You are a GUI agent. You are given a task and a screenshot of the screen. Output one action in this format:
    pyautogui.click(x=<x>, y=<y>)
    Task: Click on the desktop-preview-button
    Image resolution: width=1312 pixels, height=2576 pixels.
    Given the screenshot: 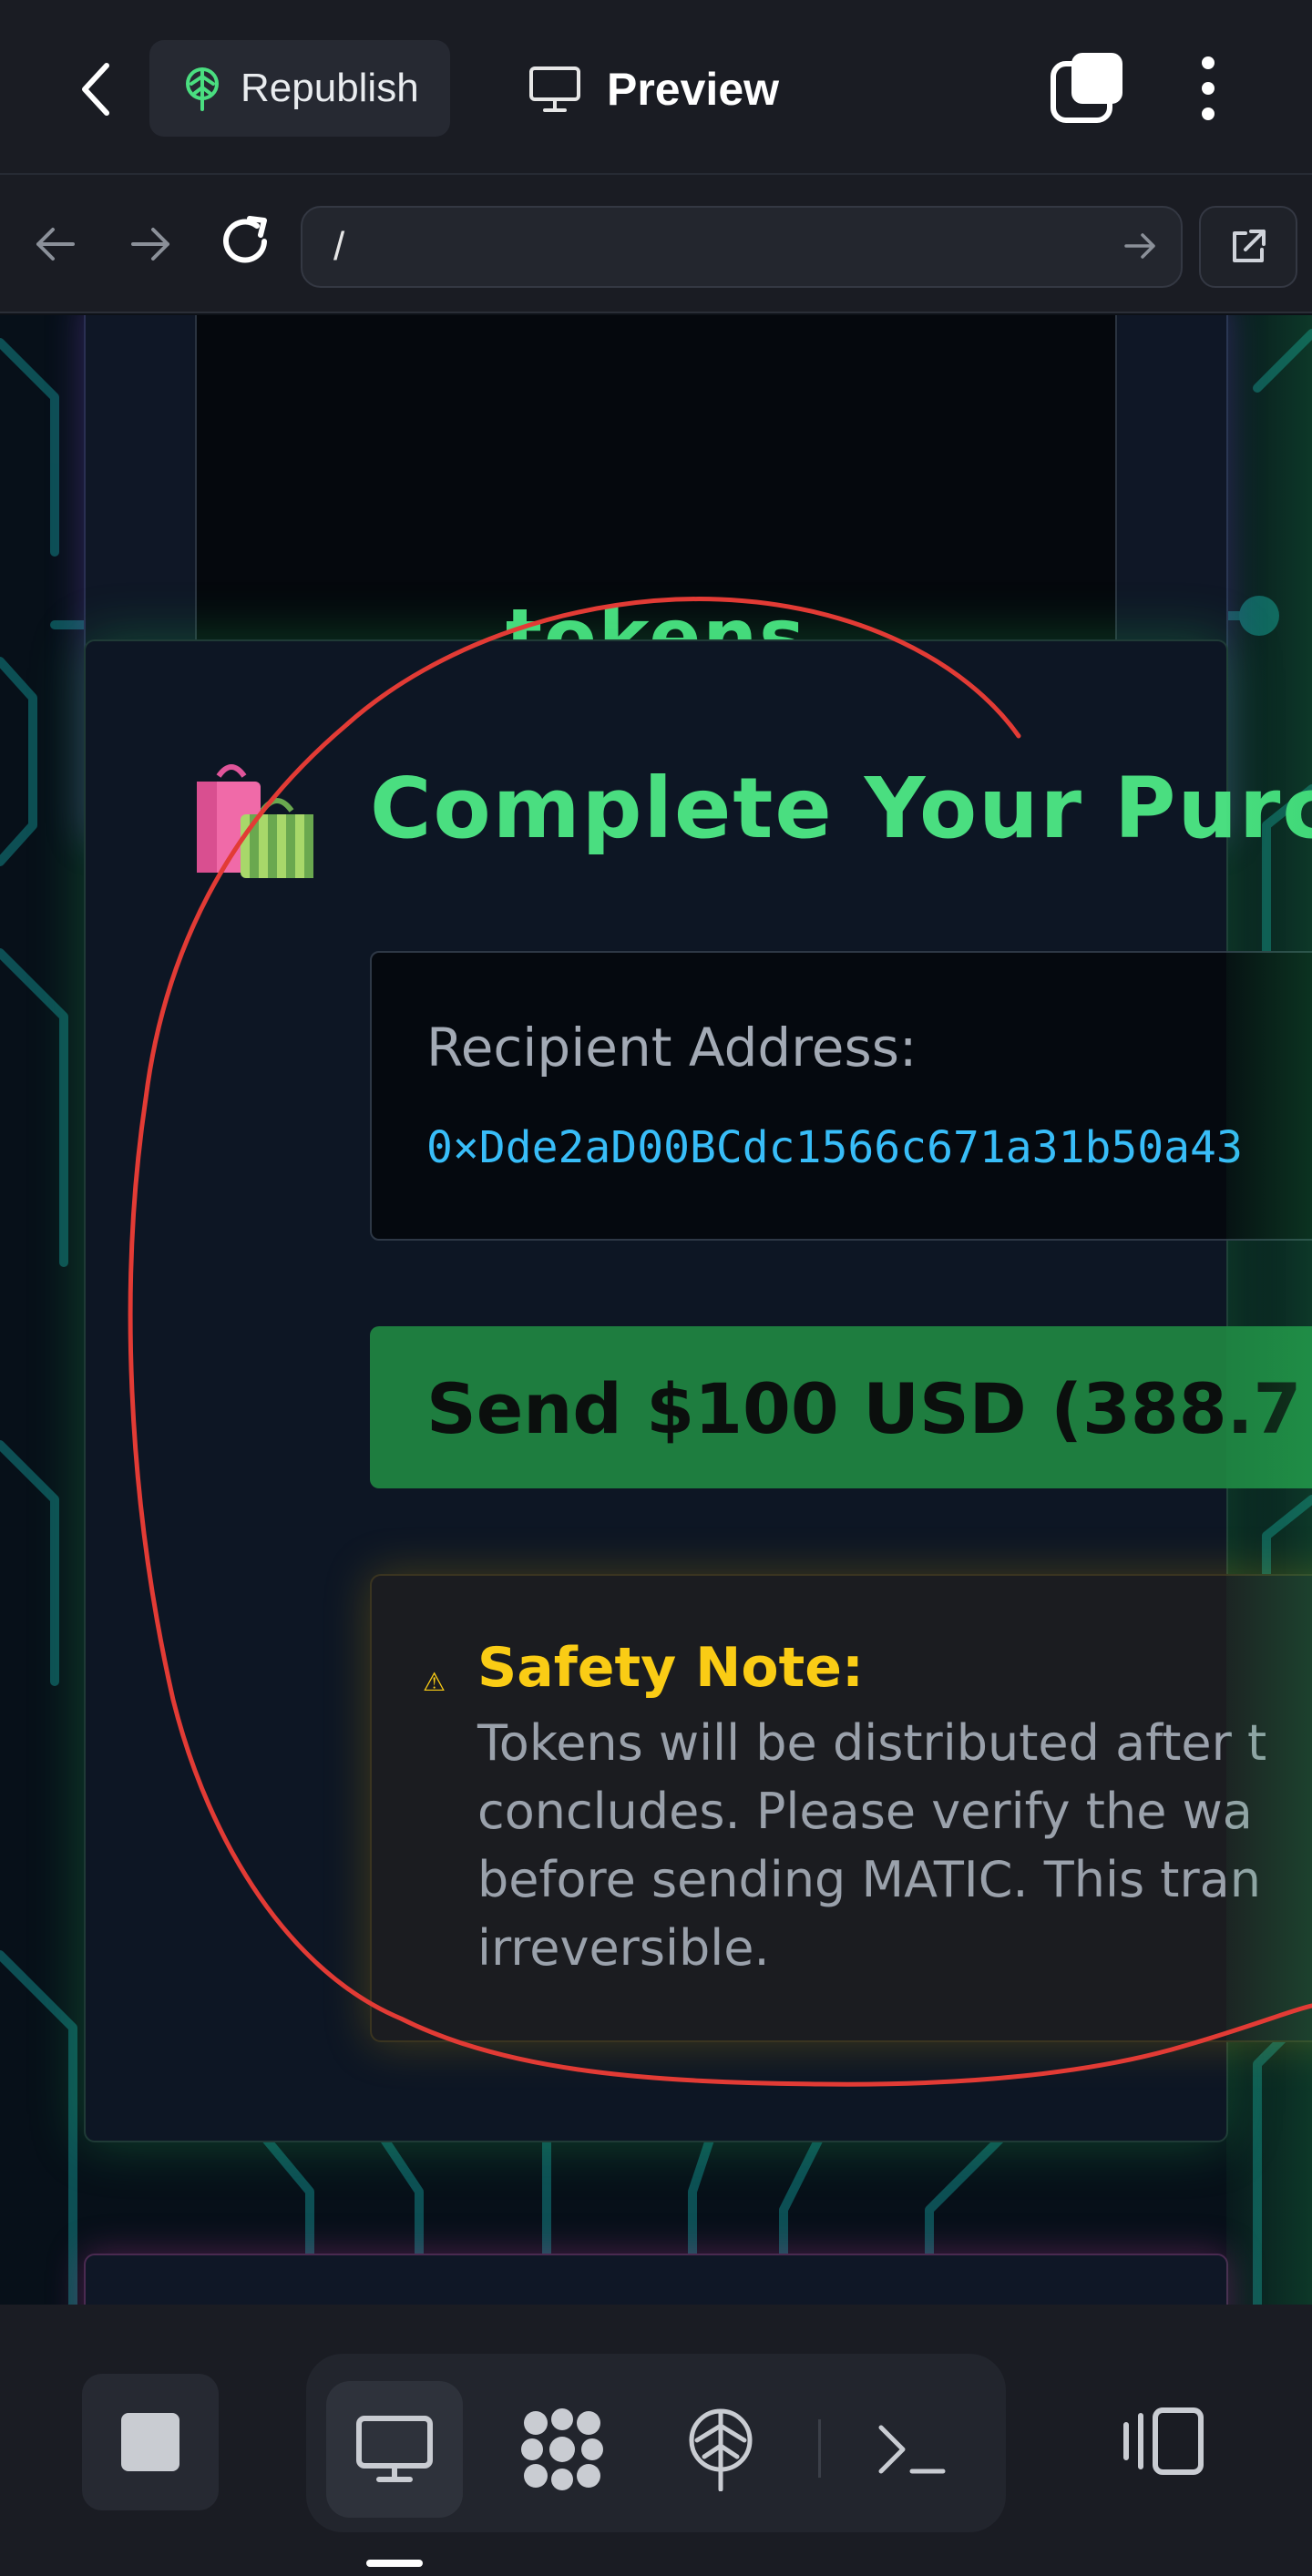 What is the action you would take?
    pyautogui.click(x=394, y=2449)
    